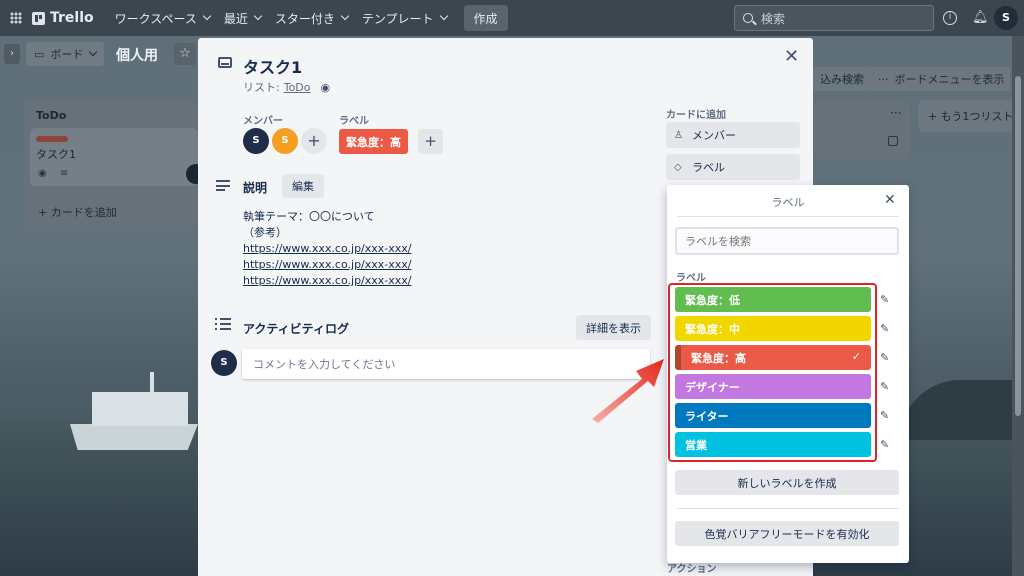 The image size is (1024, 576). Describe the element at coordinates (77, 212) in the screenshot. I see `add-card-button: + カードを追加` at that location.